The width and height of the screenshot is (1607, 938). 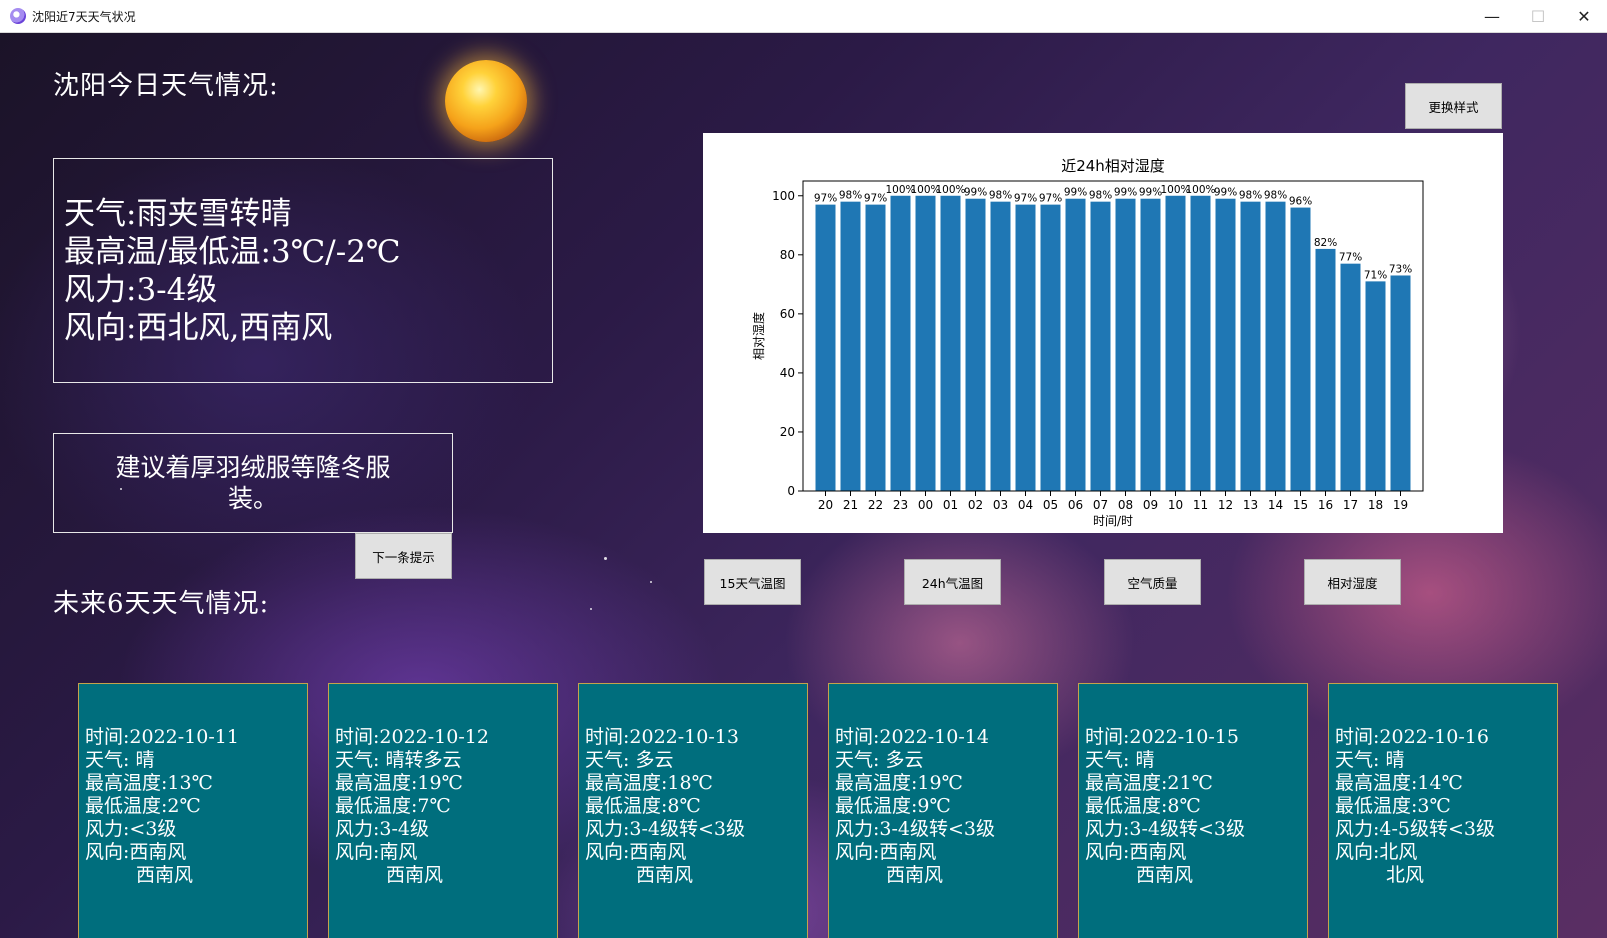 What do you see at coordinates (1300, 202) in the screenshot?
I see `bar-data-label: 96%` at bounding box center [1300, 202].